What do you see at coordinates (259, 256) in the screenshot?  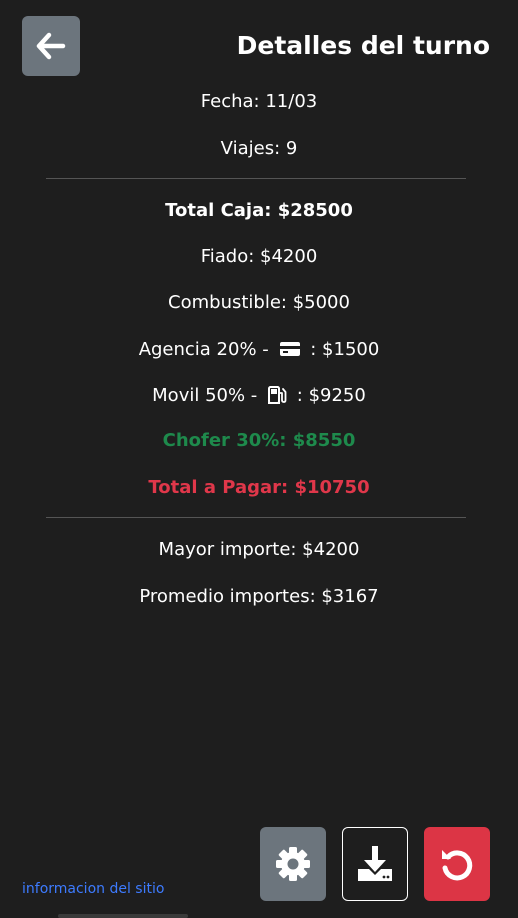 I see `fiado-text: Fiado: $4200` at bounding box center [259, 256].